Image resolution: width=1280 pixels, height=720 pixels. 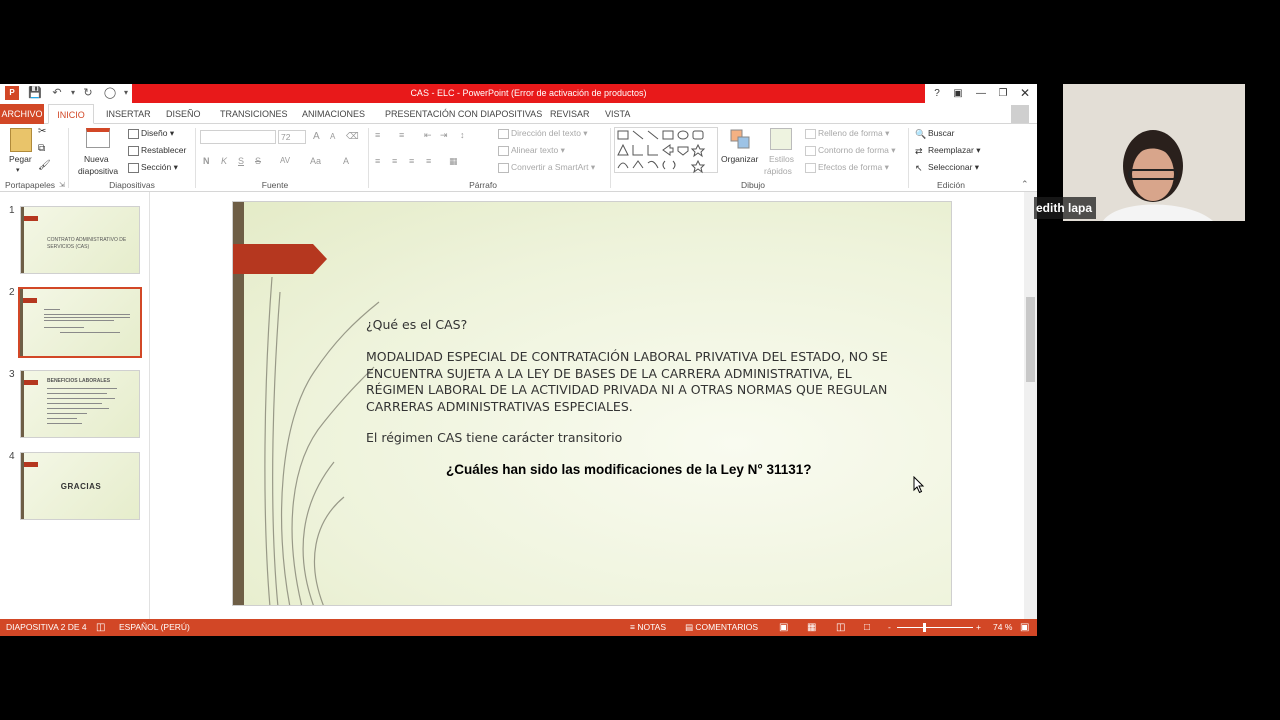 What do you see at coordinates (778, 171) in the screenshot?
I see `quick-styles-label: rápidos` at bounding box center [778, 171].